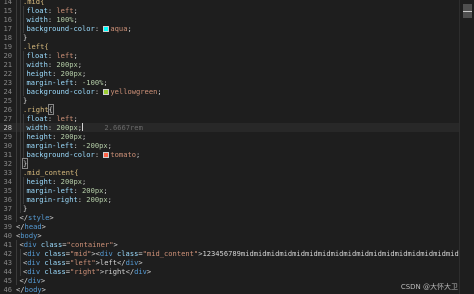 This screenshot has height=294, width=474. What do you see at coordinates (52, 199) in the screenshot?
I see `code-token: margin-right` at bounding box center [52, 199].